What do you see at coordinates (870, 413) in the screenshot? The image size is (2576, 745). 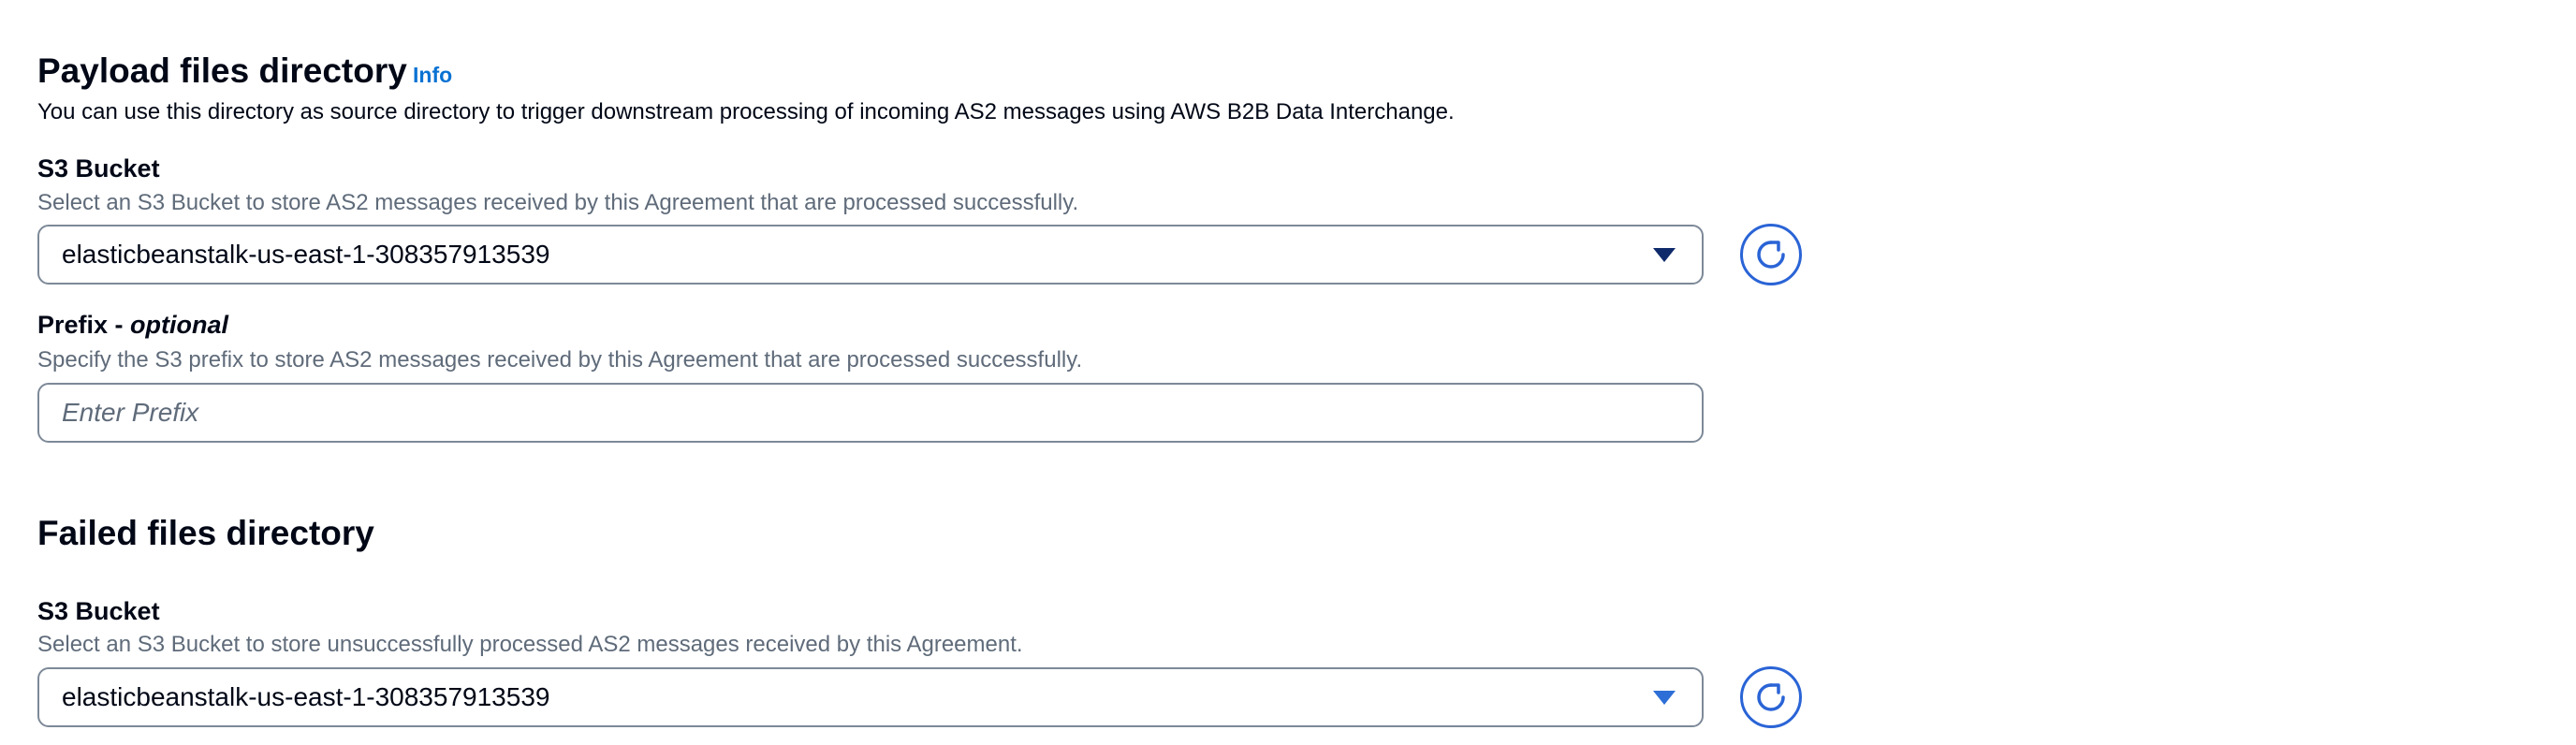 I see `prefix-input` at bounding box center [870, 413].